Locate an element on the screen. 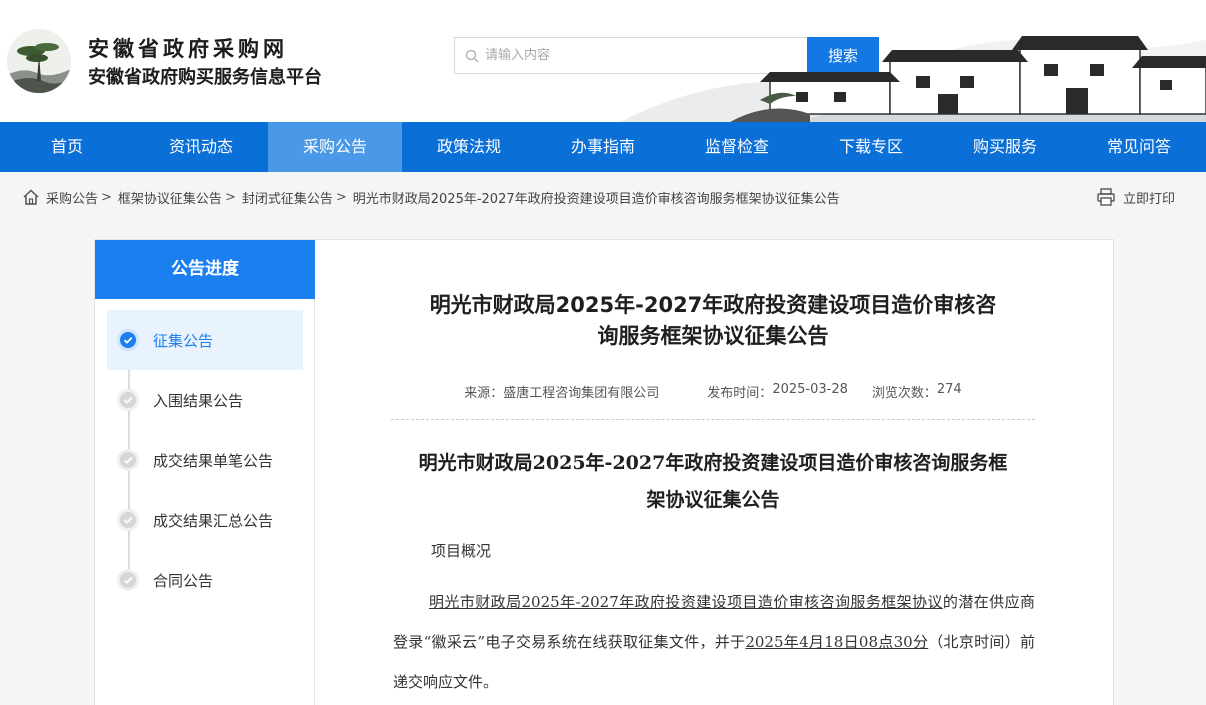 Image resolution: width=1206 pixels, height=705 pixels. step-collection-notice: 征集公告 is located at coordinates (205, 340).